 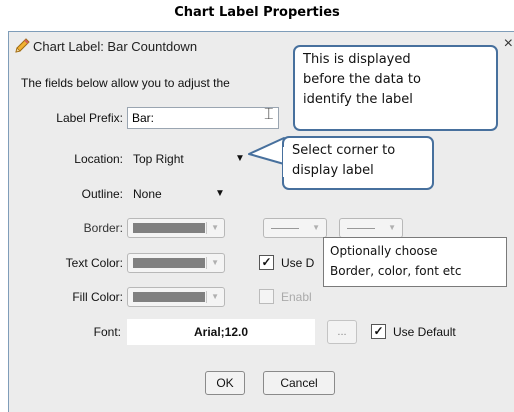 I want to click on line-style-icon, so click(x=285, y=228).